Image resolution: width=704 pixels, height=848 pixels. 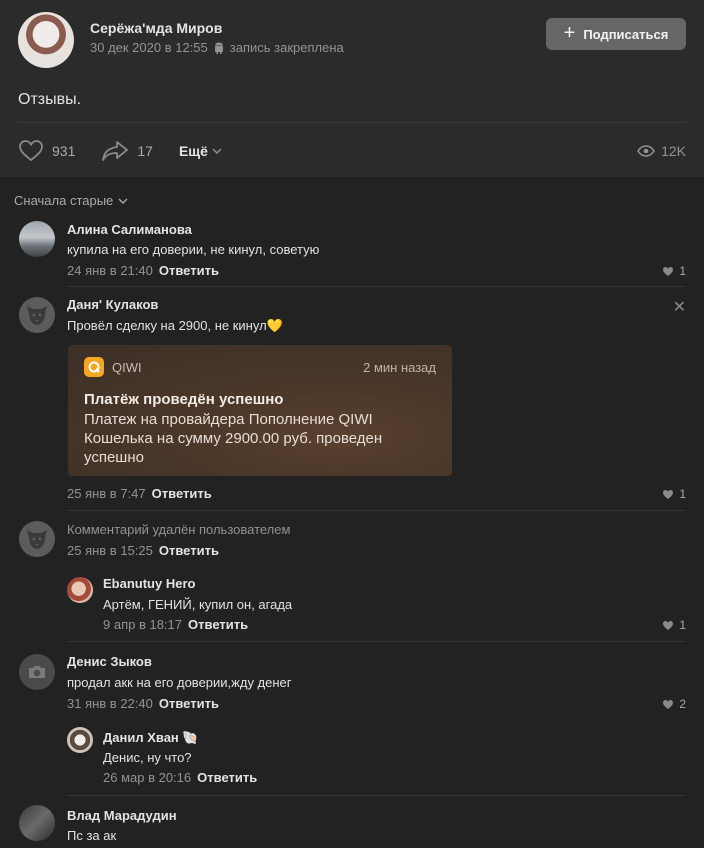 I want to click on comment-date: 24 янв в 21:40, so click(x=110, y=270).